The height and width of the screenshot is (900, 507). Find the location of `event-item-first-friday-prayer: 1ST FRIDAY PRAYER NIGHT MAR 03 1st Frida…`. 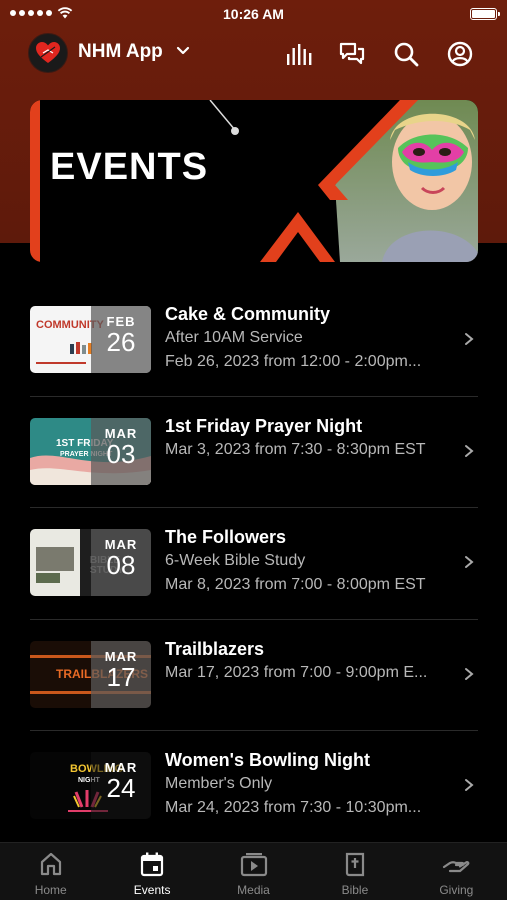

event-item-first-friday-prayer: 1ST FRIDAY PRAYER NIGHT MAR 03 1st Frida… is located at coordinates (254, 452).